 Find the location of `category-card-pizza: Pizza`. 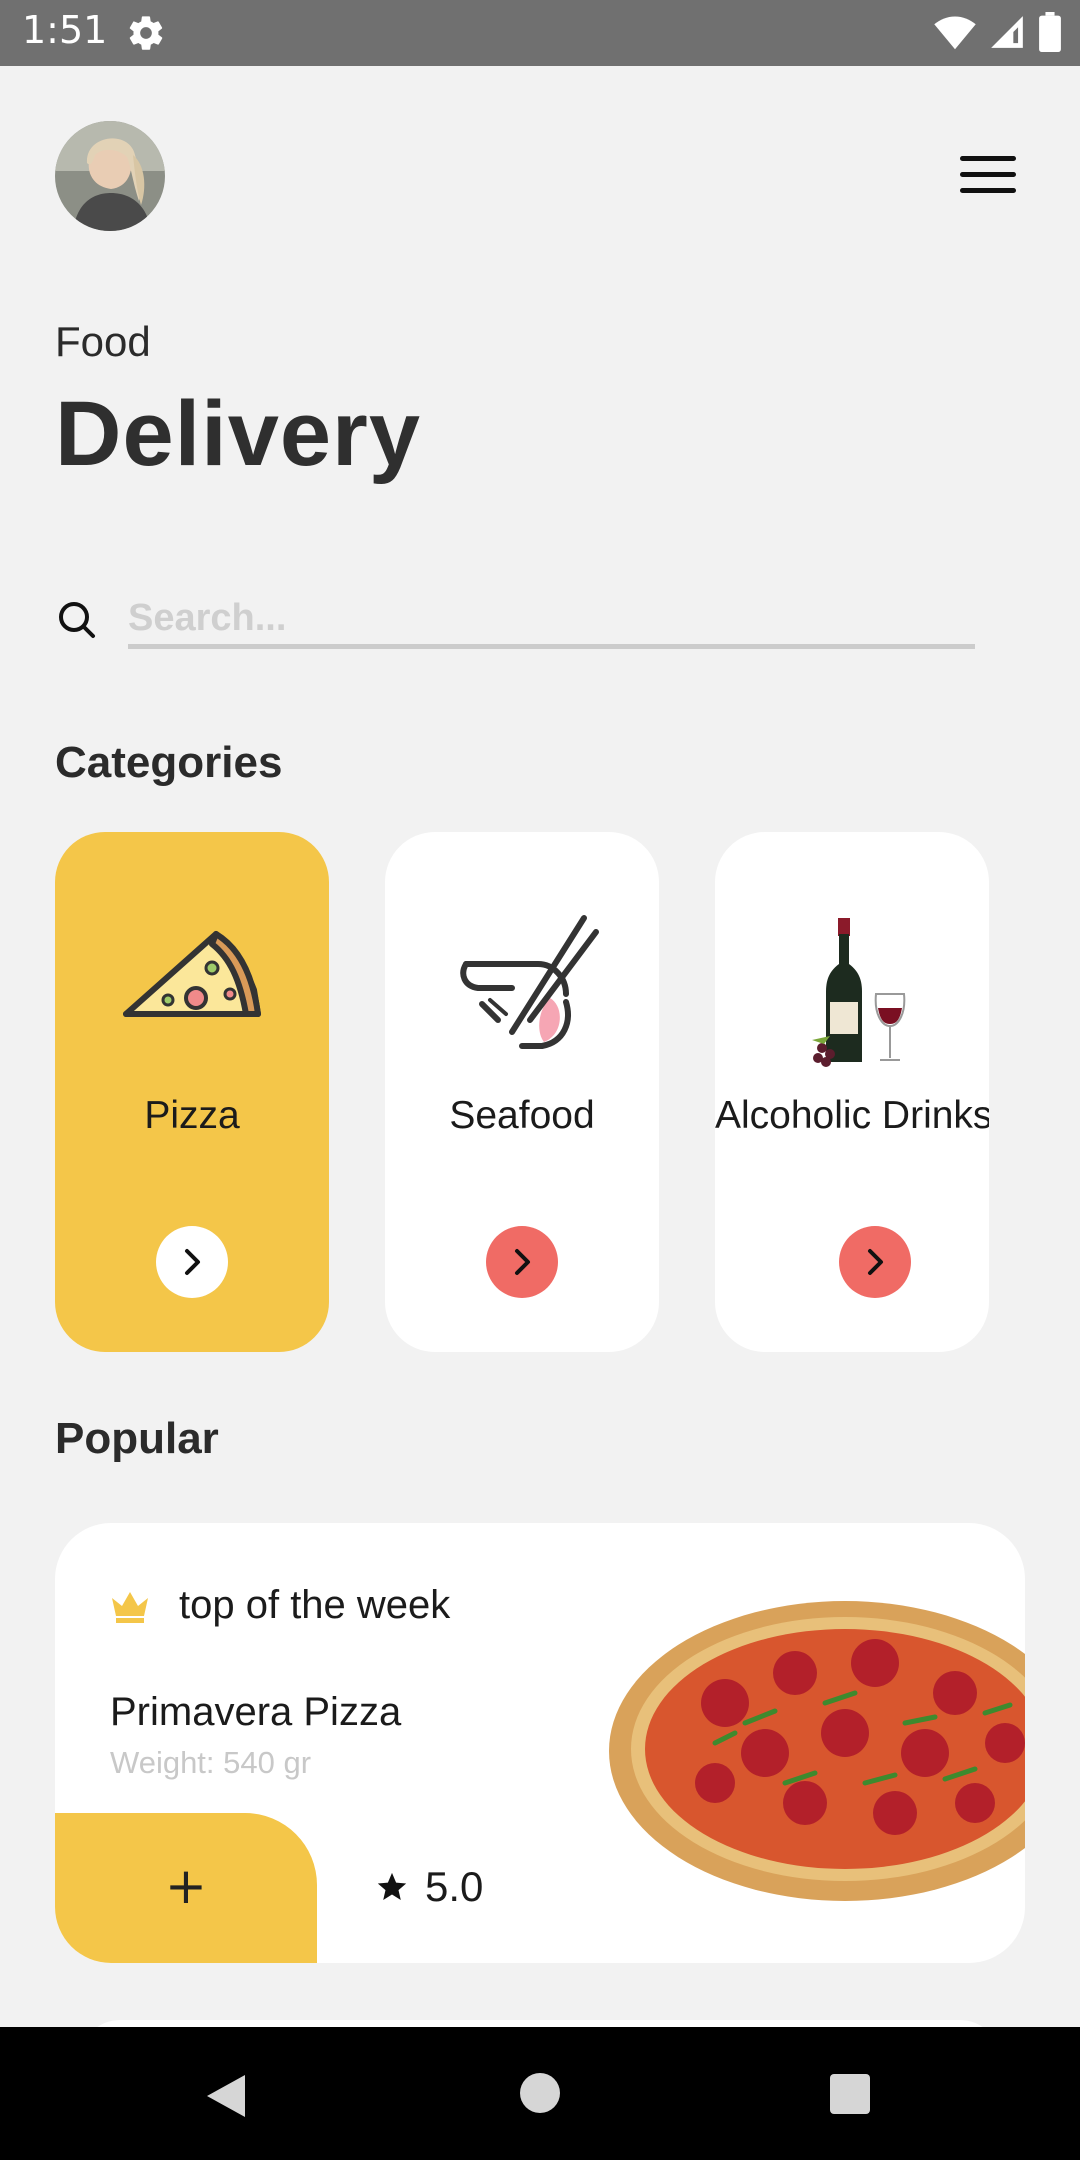

category-card-pizza: Pizza is located at coordinates (192, 1092).